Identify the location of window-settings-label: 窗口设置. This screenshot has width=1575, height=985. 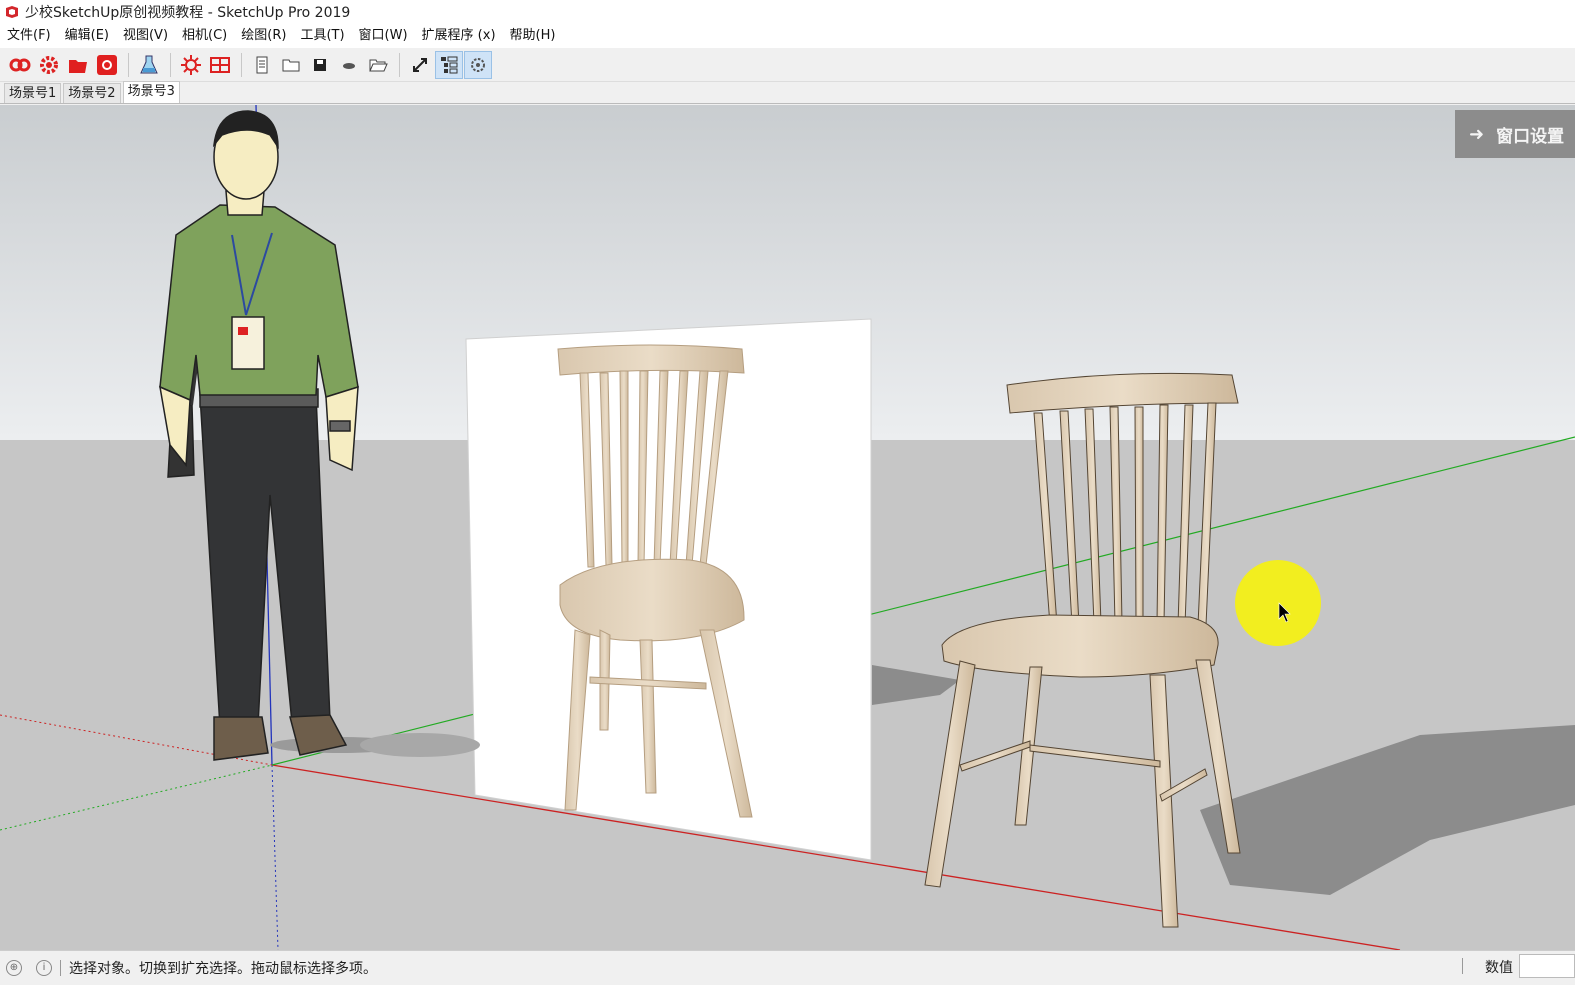
(1530, 136).